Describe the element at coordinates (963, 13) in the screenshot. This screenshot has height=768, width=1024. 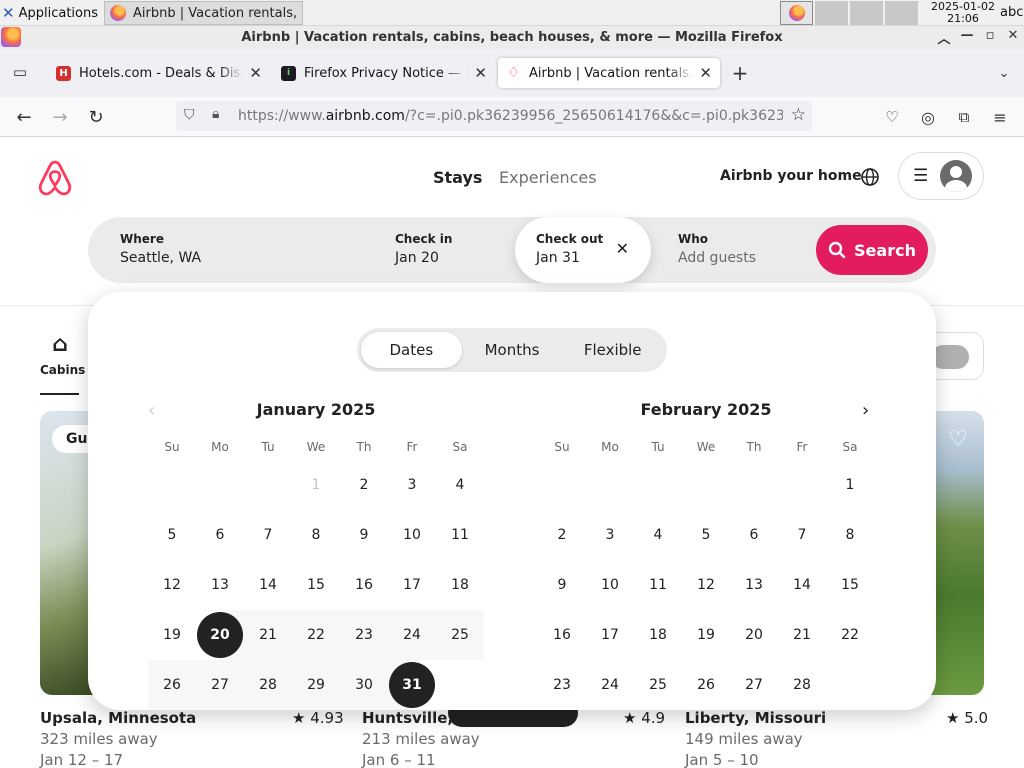
I see `clock: 2025-01-02 21:06` at that location.